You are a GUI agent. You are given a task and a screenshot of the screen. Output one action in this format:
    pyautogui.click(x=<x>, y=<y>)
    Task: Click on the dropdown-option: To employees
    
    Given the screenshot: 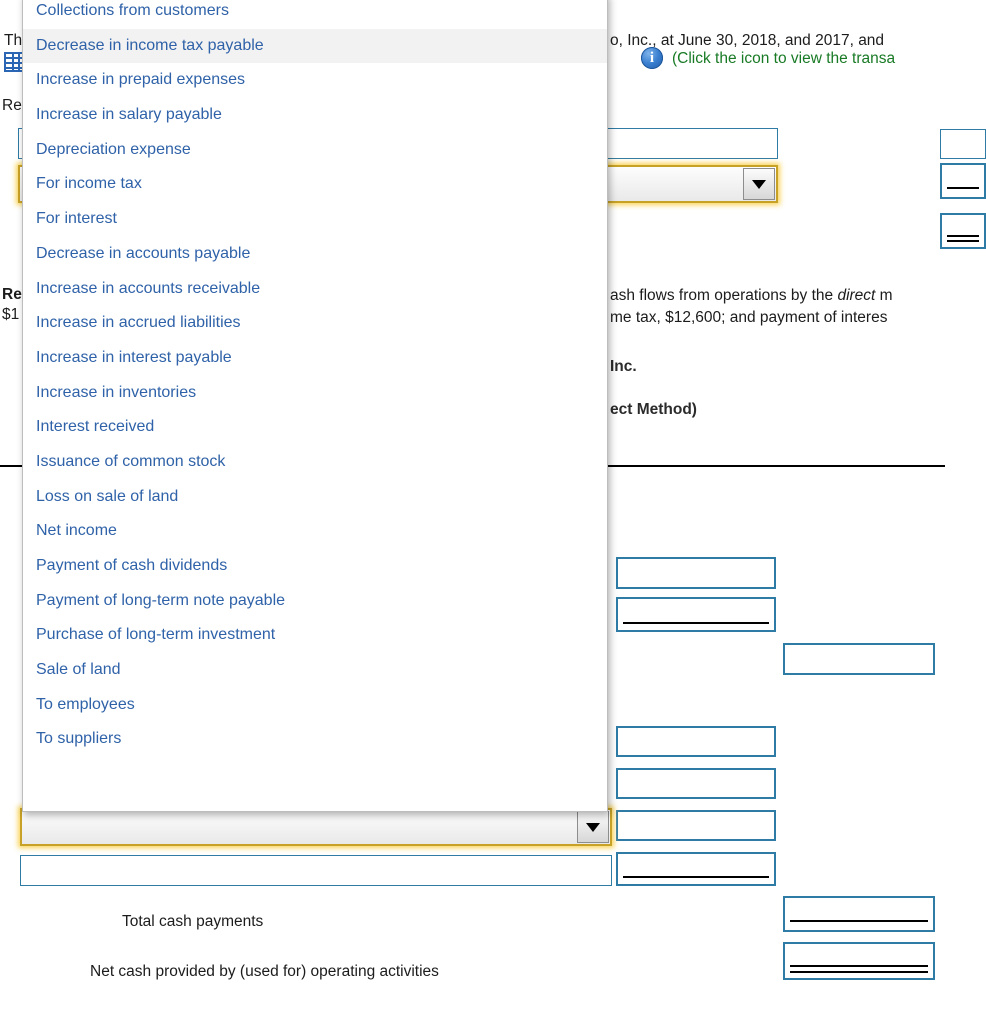 What is the action you would take?
    pyautogui.click(x=315, y=705)
    